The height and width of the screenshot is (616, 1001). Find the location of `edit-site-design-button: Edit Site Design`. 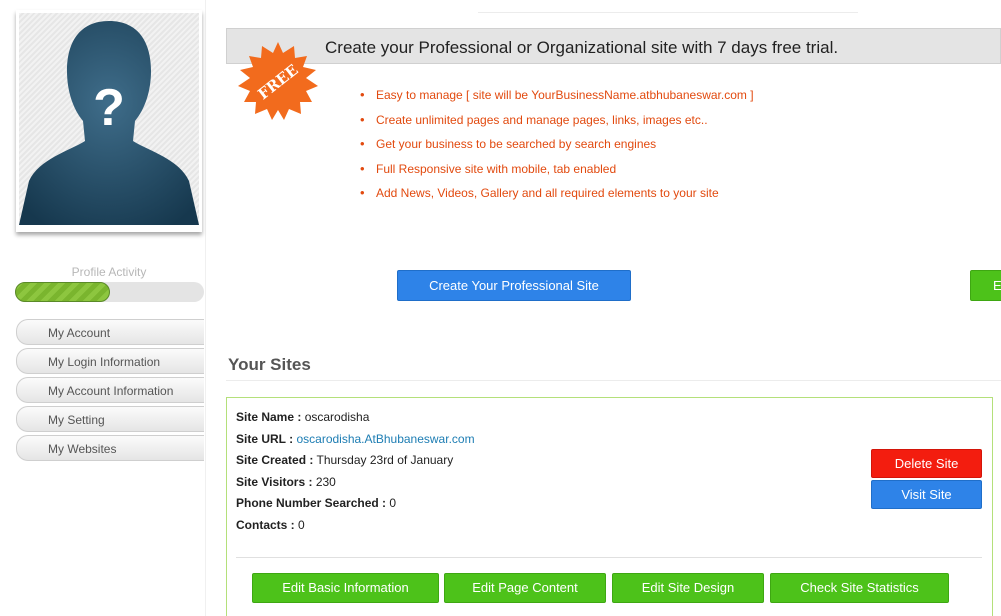

edit-site-design-button: Edit Site Design is located at coordinates (688, 588).